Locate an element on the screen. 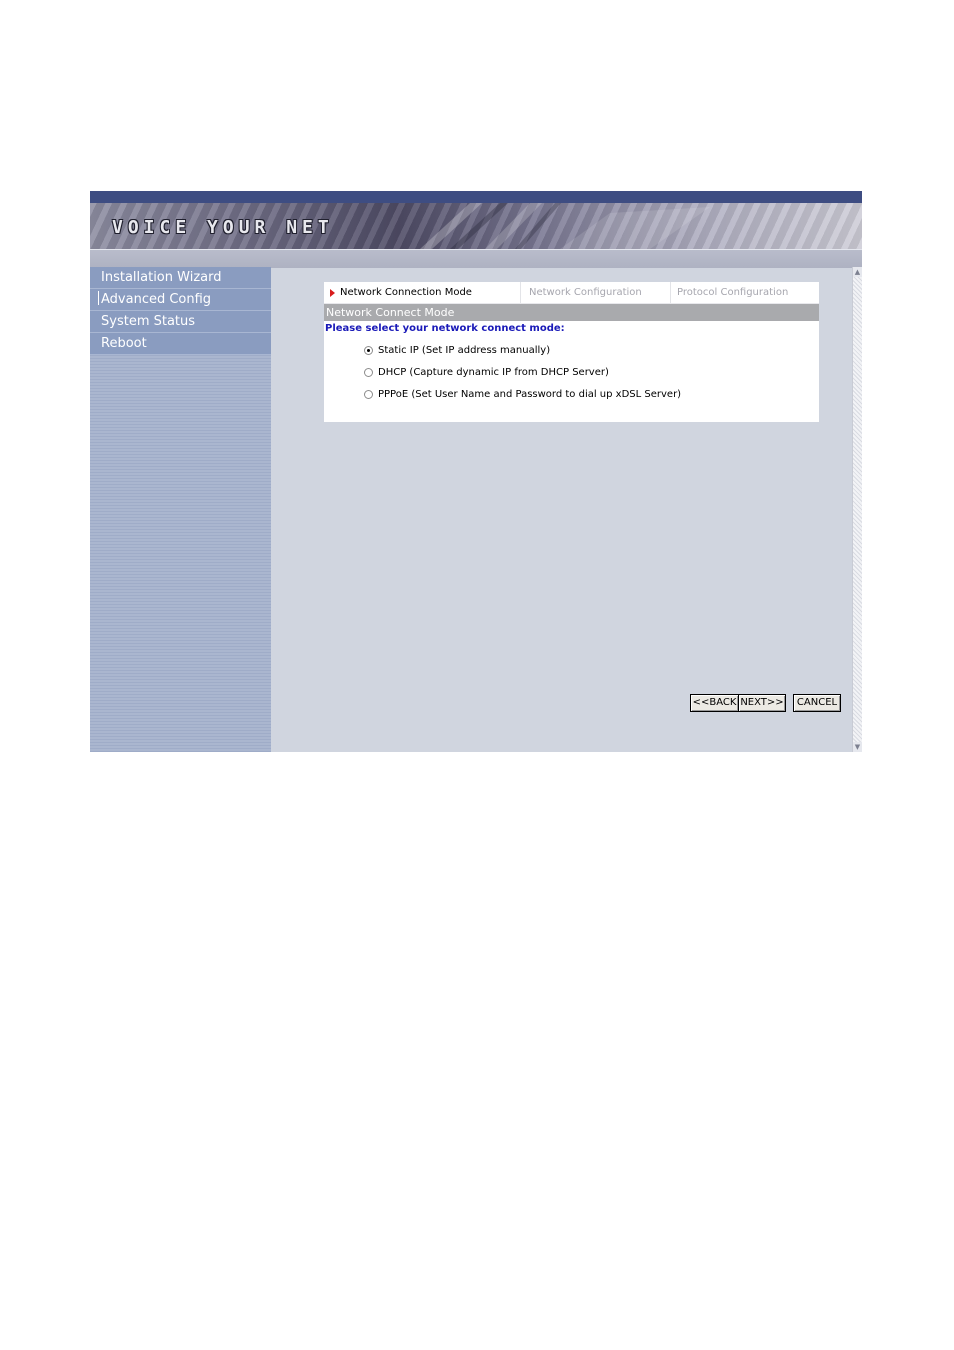  scroll-down-arrow-icon: ▼ is located at coordinates (857, 747).